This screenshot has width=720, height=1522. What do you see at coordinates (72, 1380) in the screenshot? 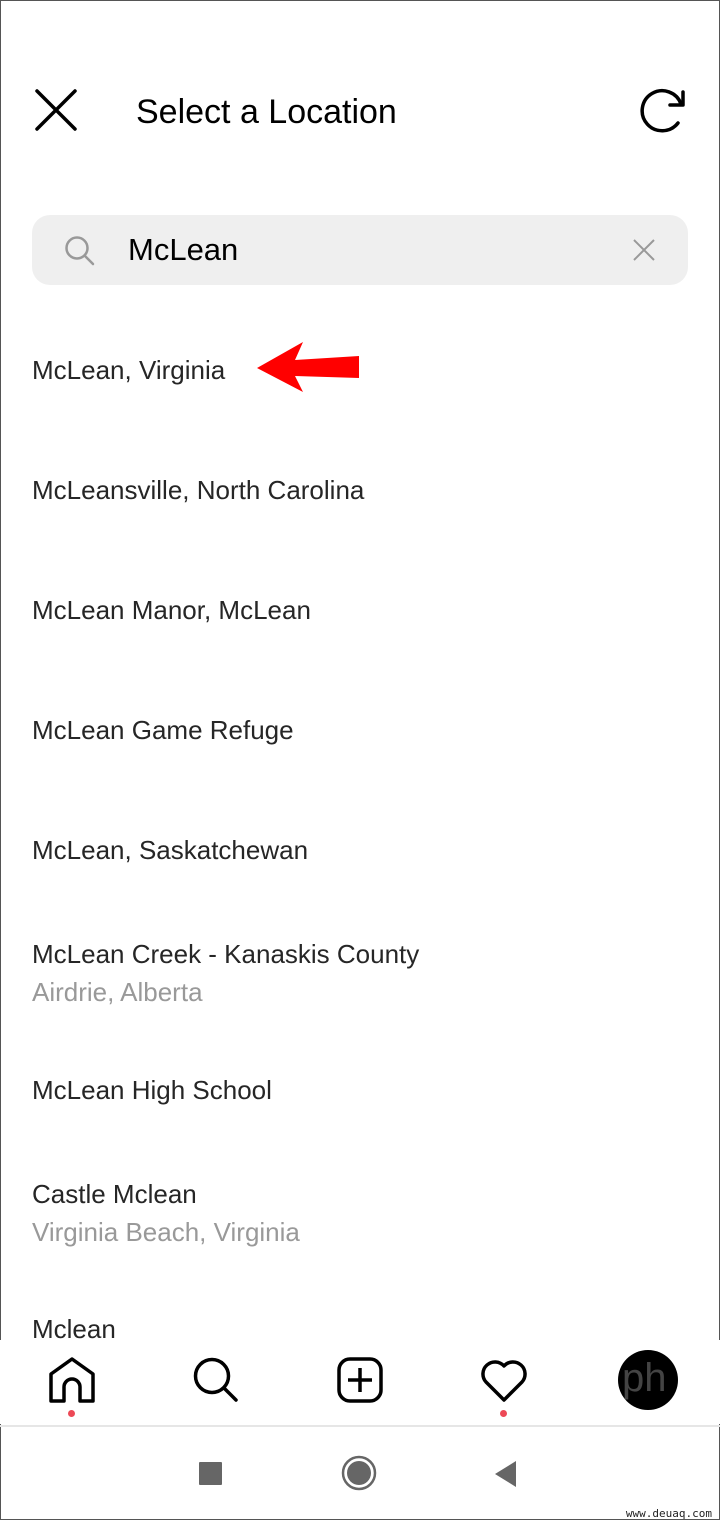
I see `home-icon` at bounding box center [72, 1380].